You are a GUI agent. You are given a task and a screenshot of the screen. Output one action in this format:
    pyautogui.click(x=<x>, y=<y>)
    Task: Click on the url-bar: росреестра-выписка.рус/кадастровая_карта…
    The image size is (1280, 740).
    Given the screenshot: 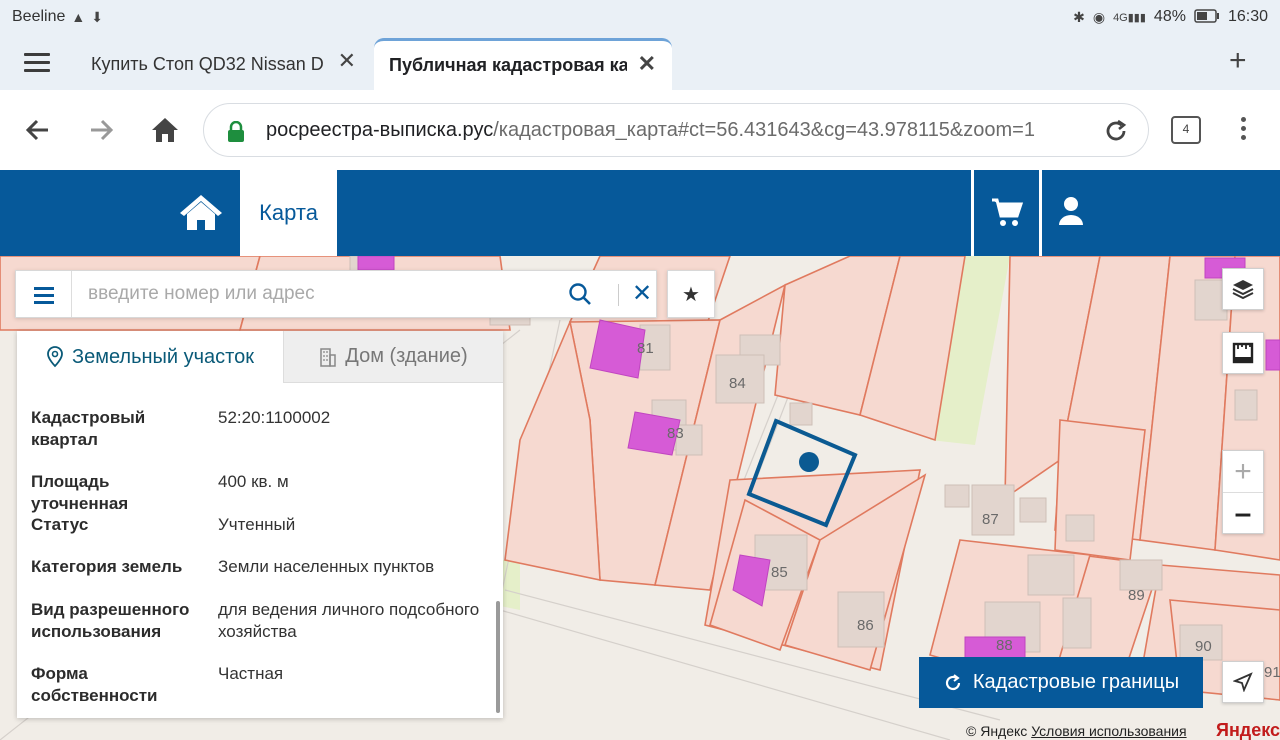 What is the action you would take?
    pyautogui.click(x=676, y=130)
    